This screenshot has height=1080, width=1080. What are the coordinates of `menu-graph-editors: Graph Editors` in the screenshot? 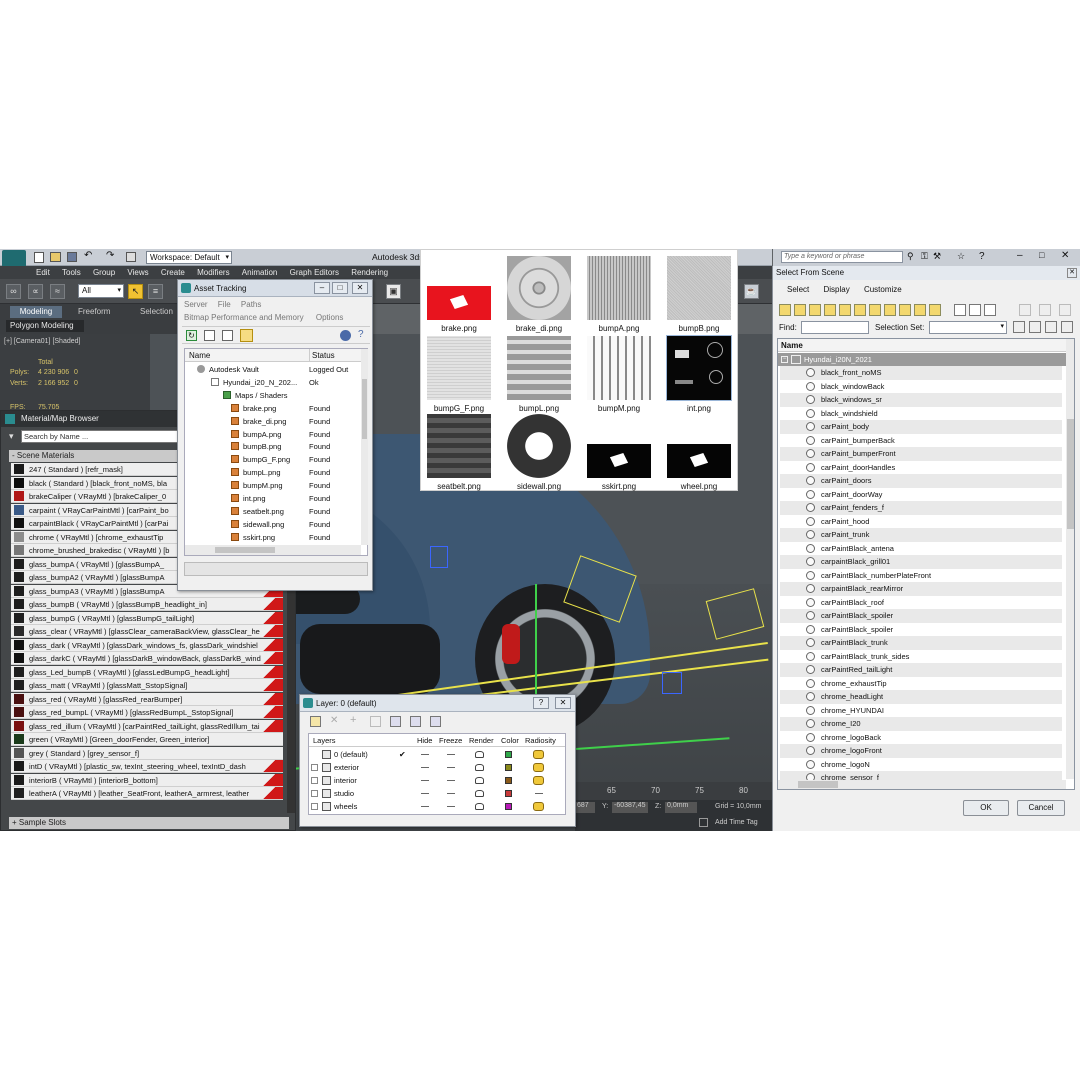 It's located at (314, 272).